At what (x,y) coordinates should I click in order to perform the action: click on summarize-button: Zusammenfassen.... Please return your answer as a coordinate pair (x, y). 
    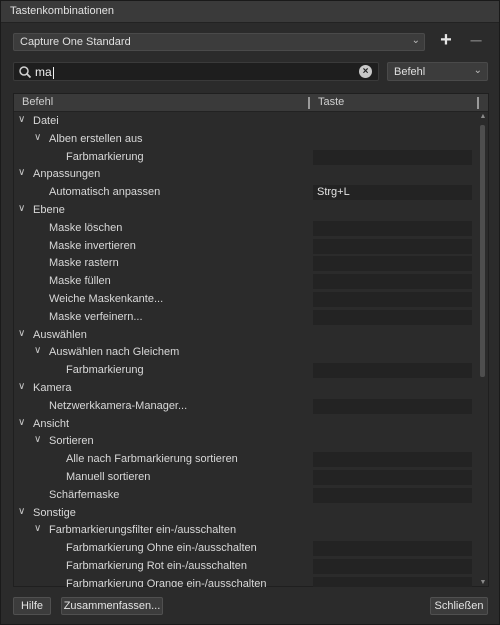
    Looking at the image, I should click on (112, 606).